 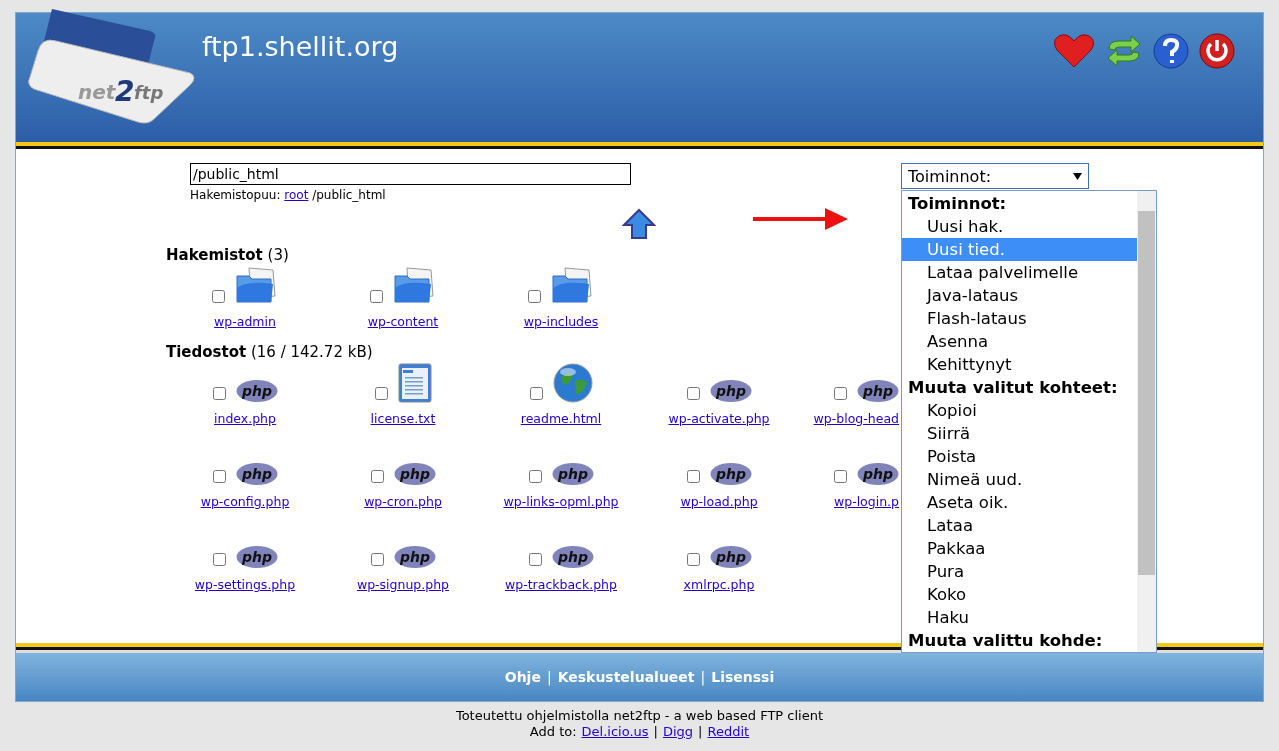 I want to click on dropdown-option: Haku, so click(x=1019, y=617).